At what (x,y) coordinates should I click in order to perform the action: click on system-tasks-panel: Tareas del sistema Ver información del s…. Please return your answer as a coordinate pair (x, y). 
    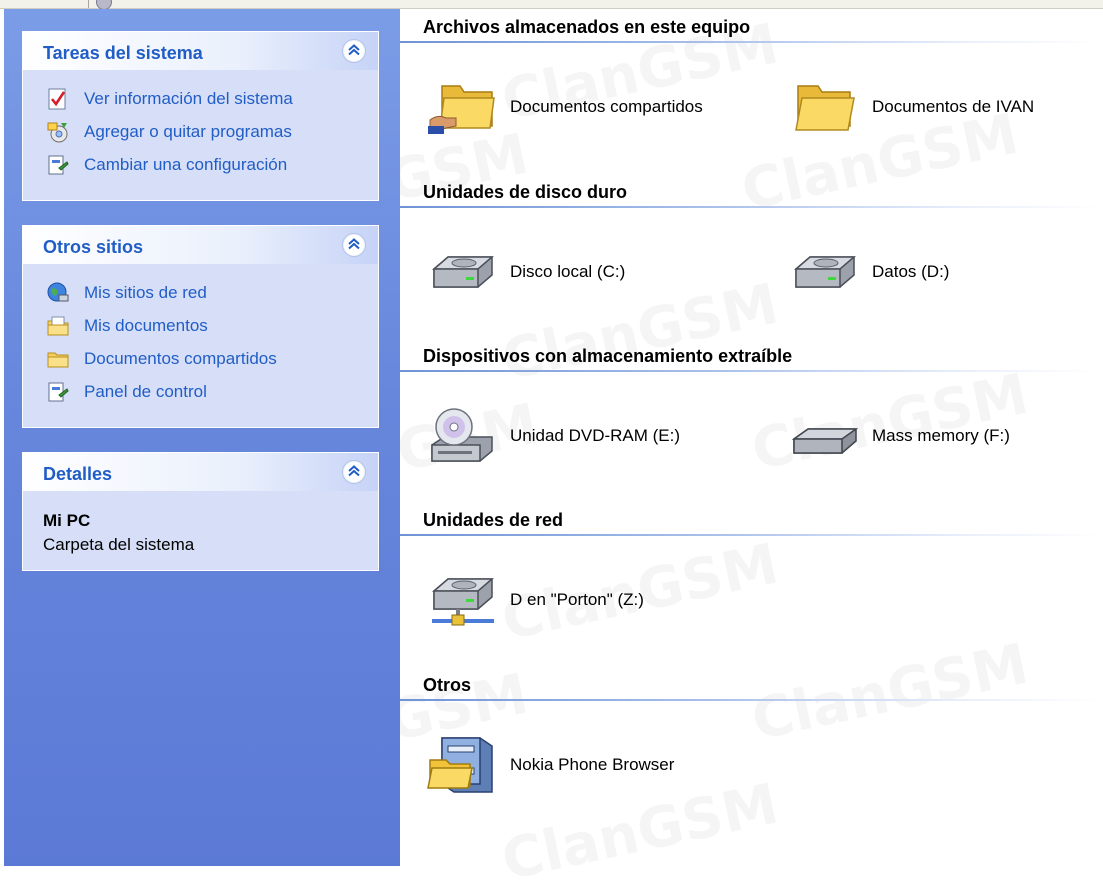
    Looking at the image, I should click on (200, 116).